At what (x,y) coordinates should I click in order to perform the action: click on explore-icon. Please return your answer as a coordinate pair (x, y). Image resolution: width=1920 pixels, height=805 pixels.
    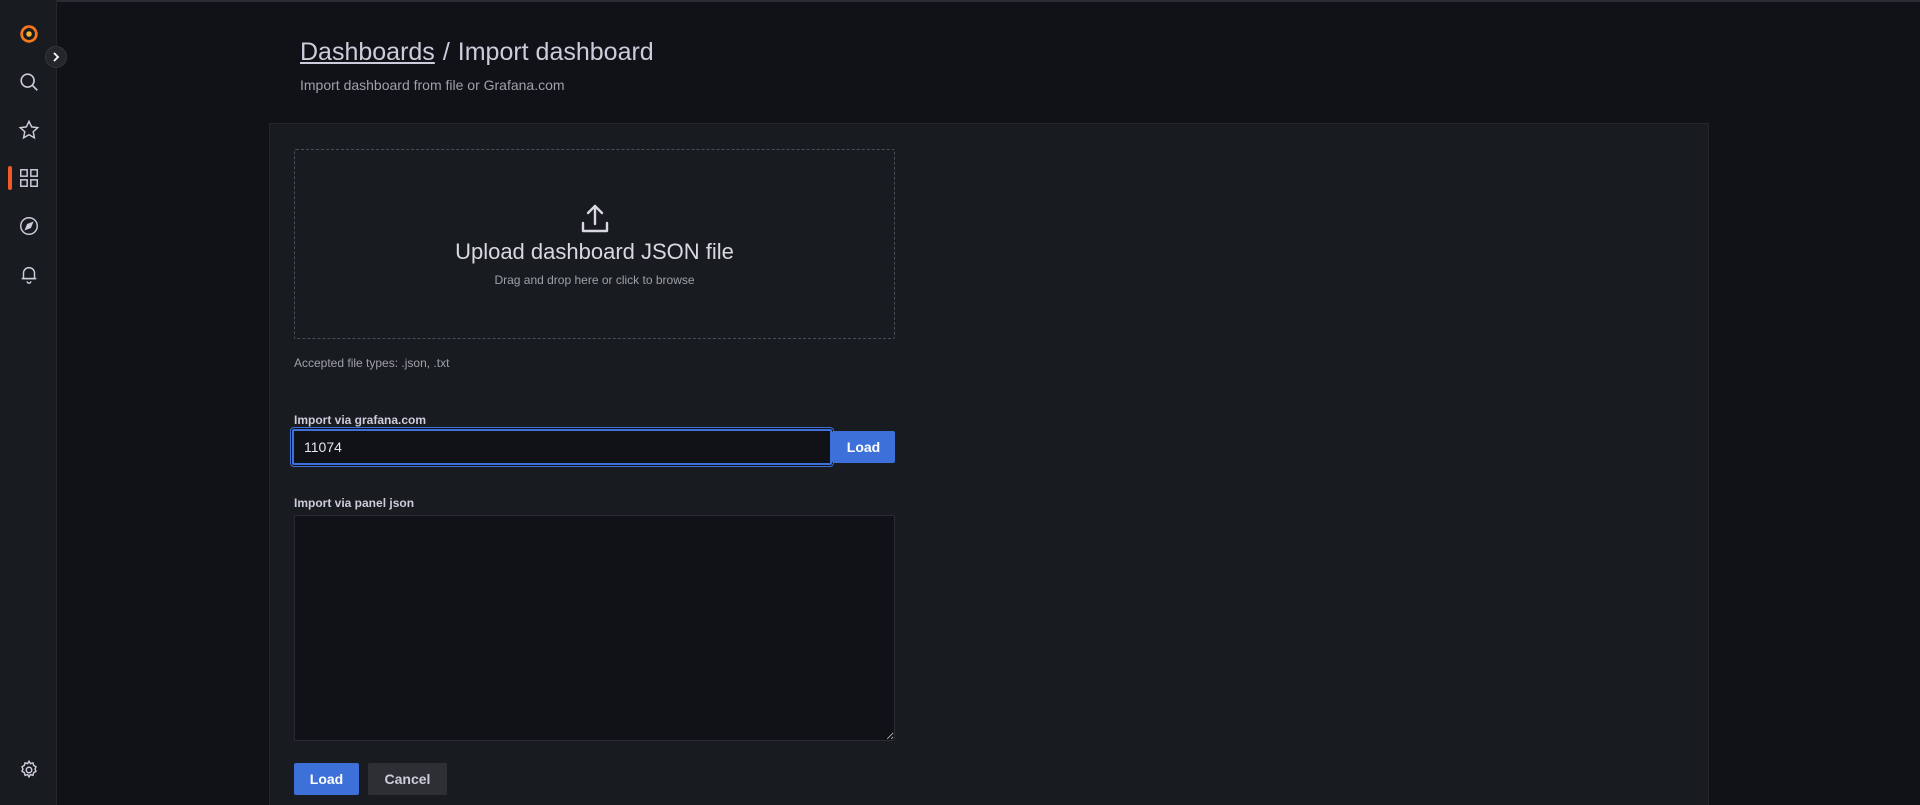
    Looking at the image, I should click on (28, 226).